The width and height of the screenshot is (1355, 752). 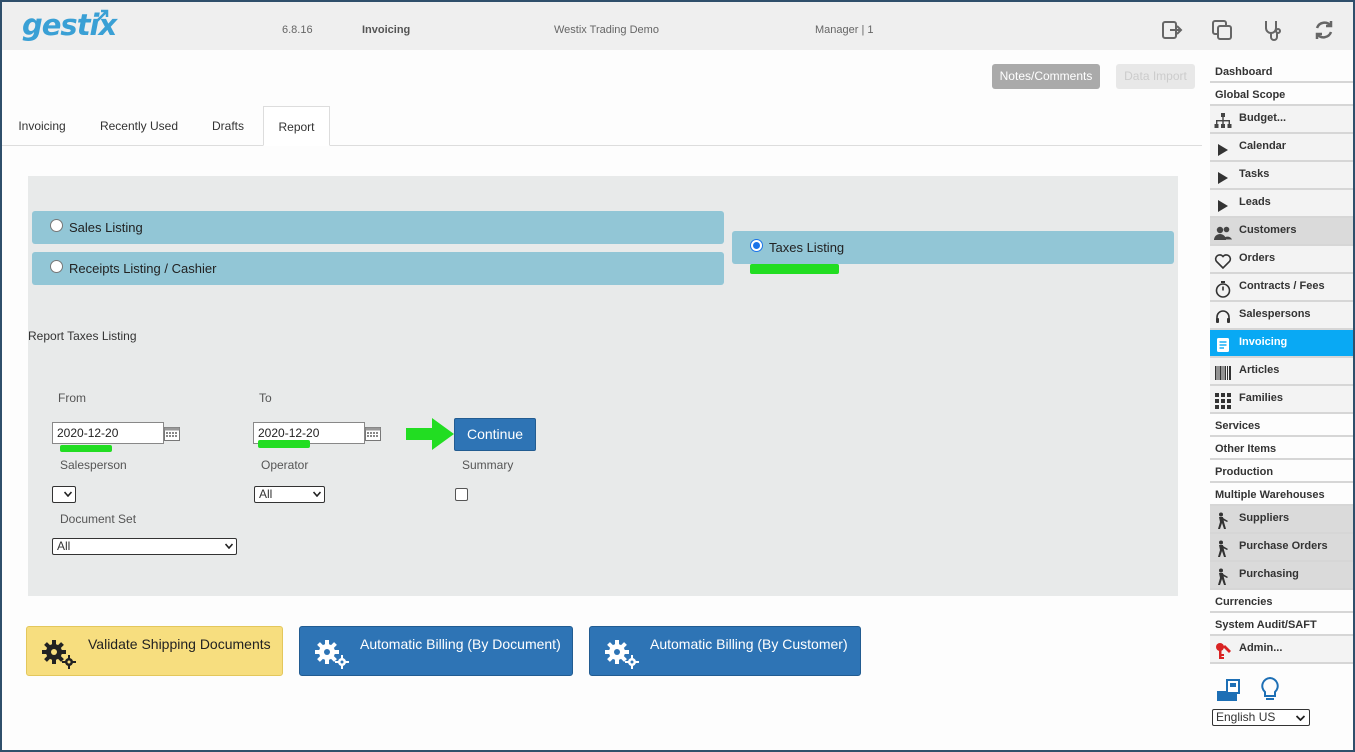 I want to click on operator-value: All, so click(x=266, y=494).